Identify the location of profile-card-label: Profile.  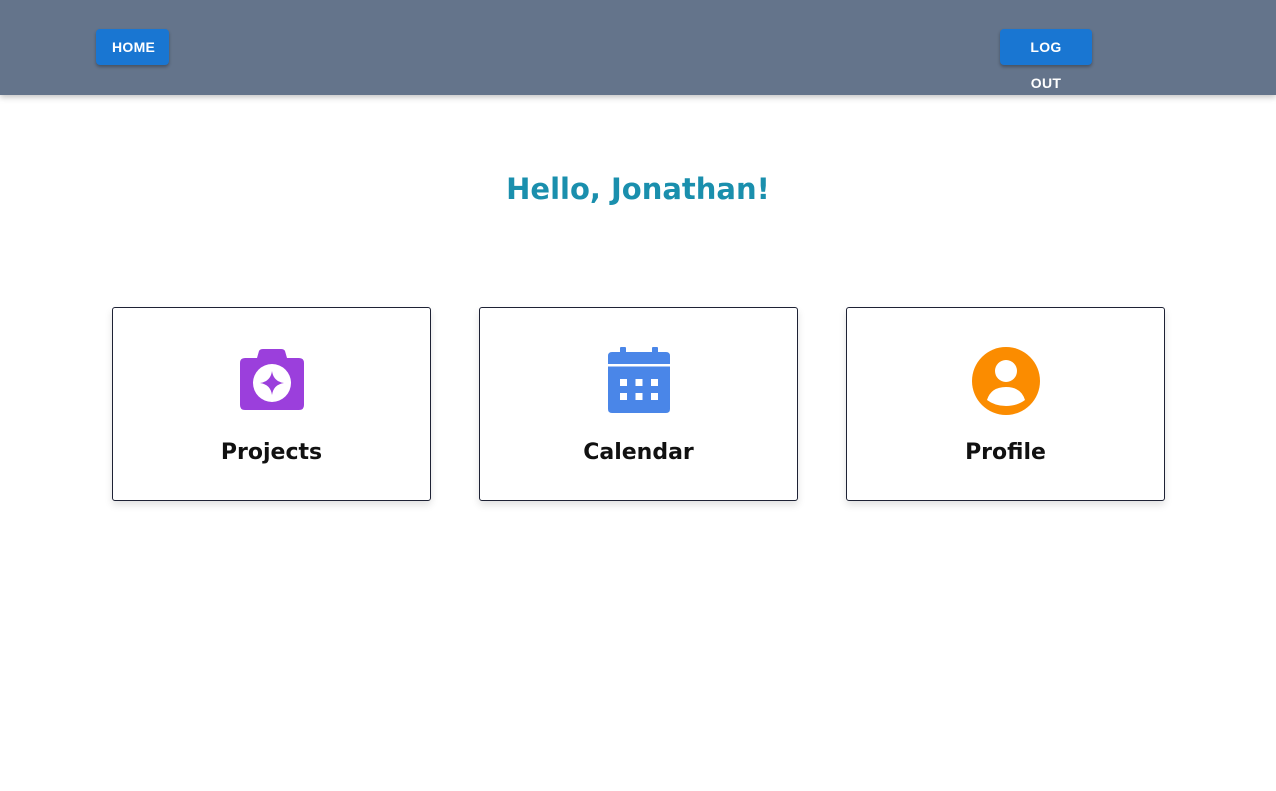
(1005, 452).